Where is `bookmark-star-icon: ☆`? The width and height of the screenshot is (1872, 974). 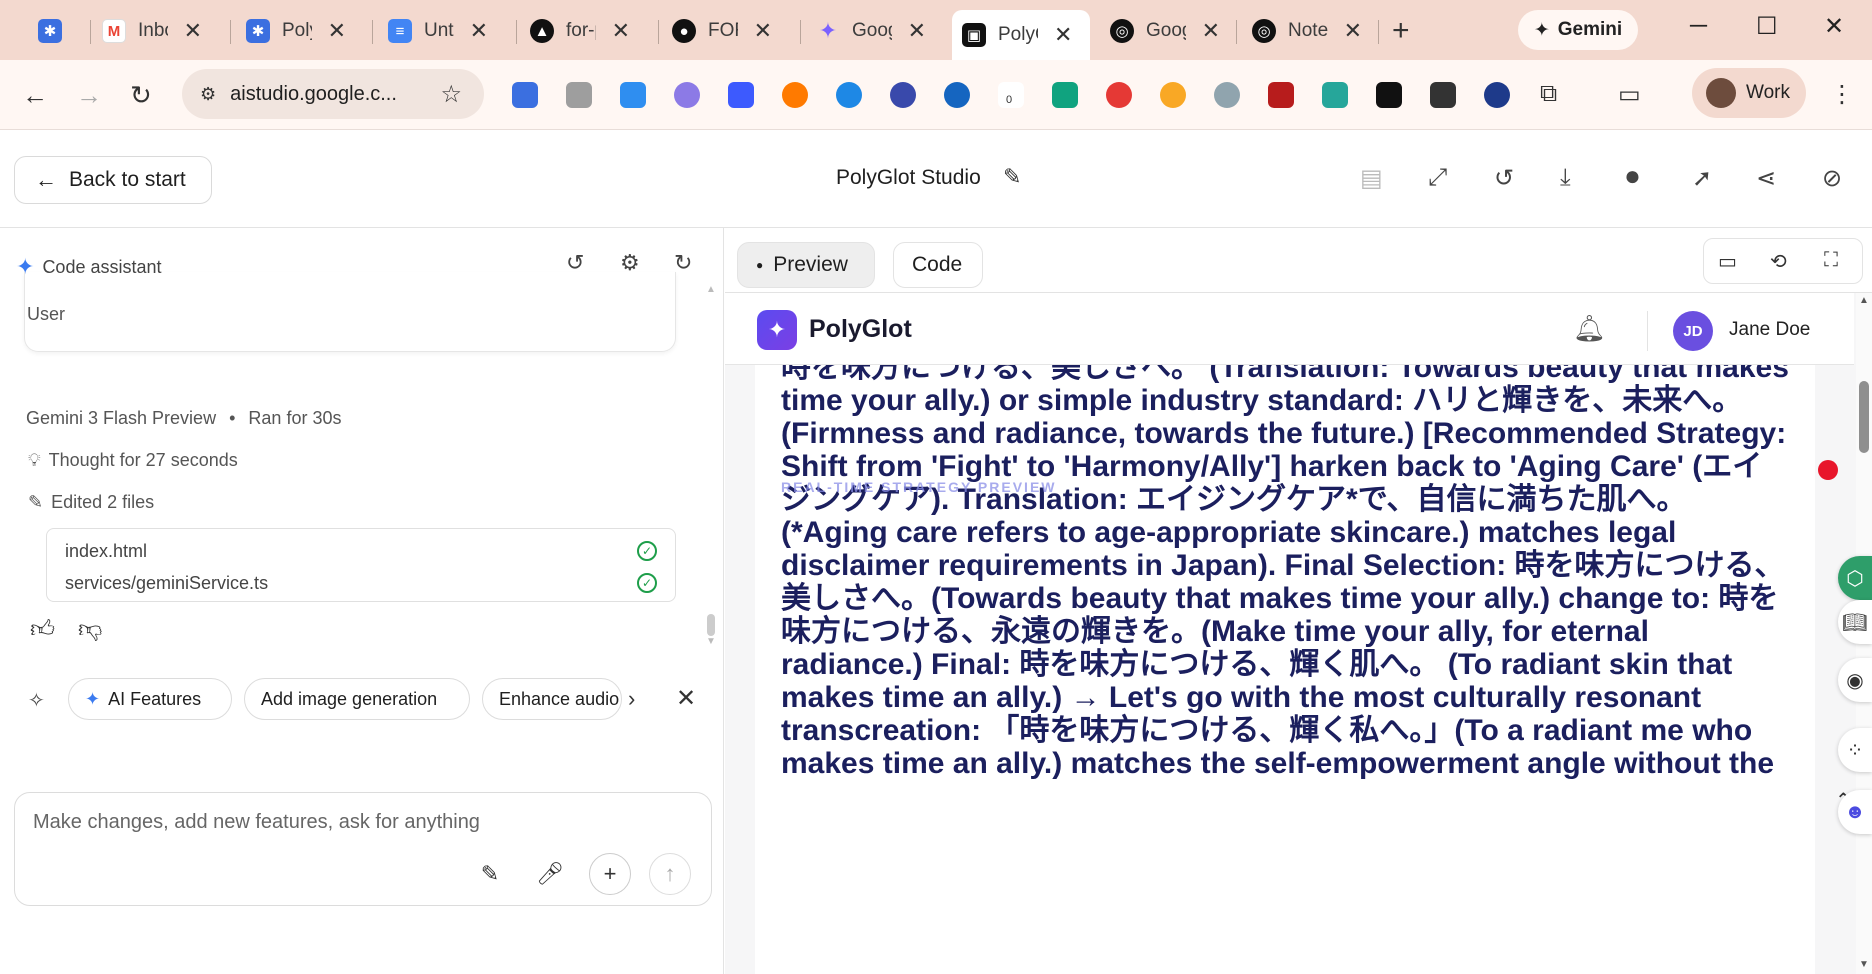
bookmark-star-icon: ☆ is located at coordinates (451, 94).